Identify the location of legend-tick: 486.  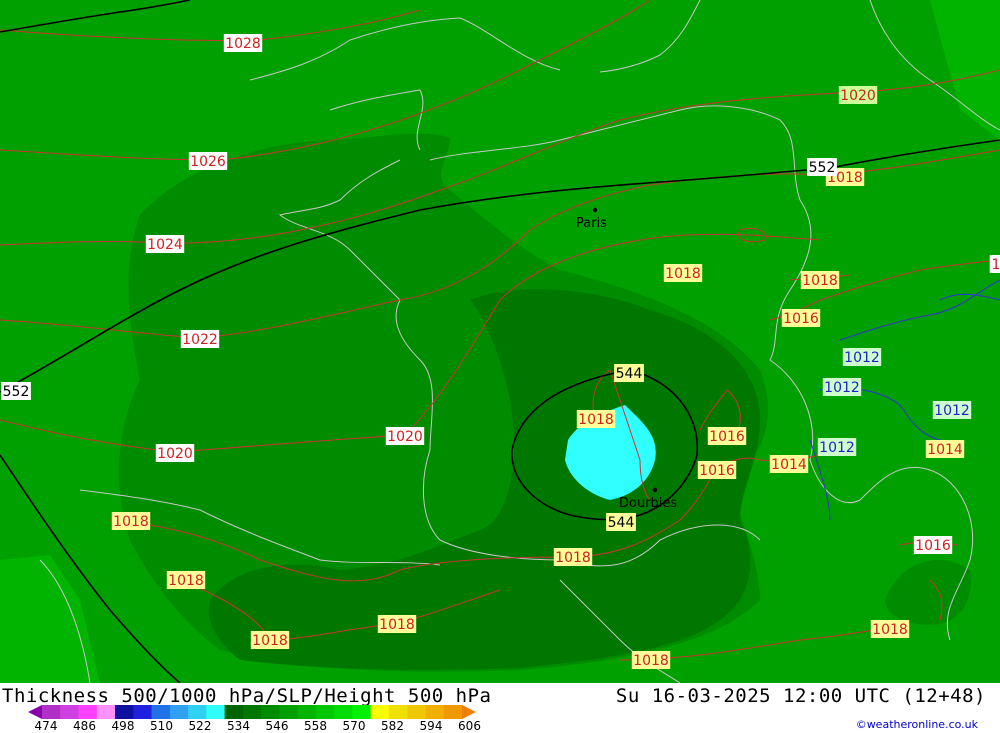
(84, 726).